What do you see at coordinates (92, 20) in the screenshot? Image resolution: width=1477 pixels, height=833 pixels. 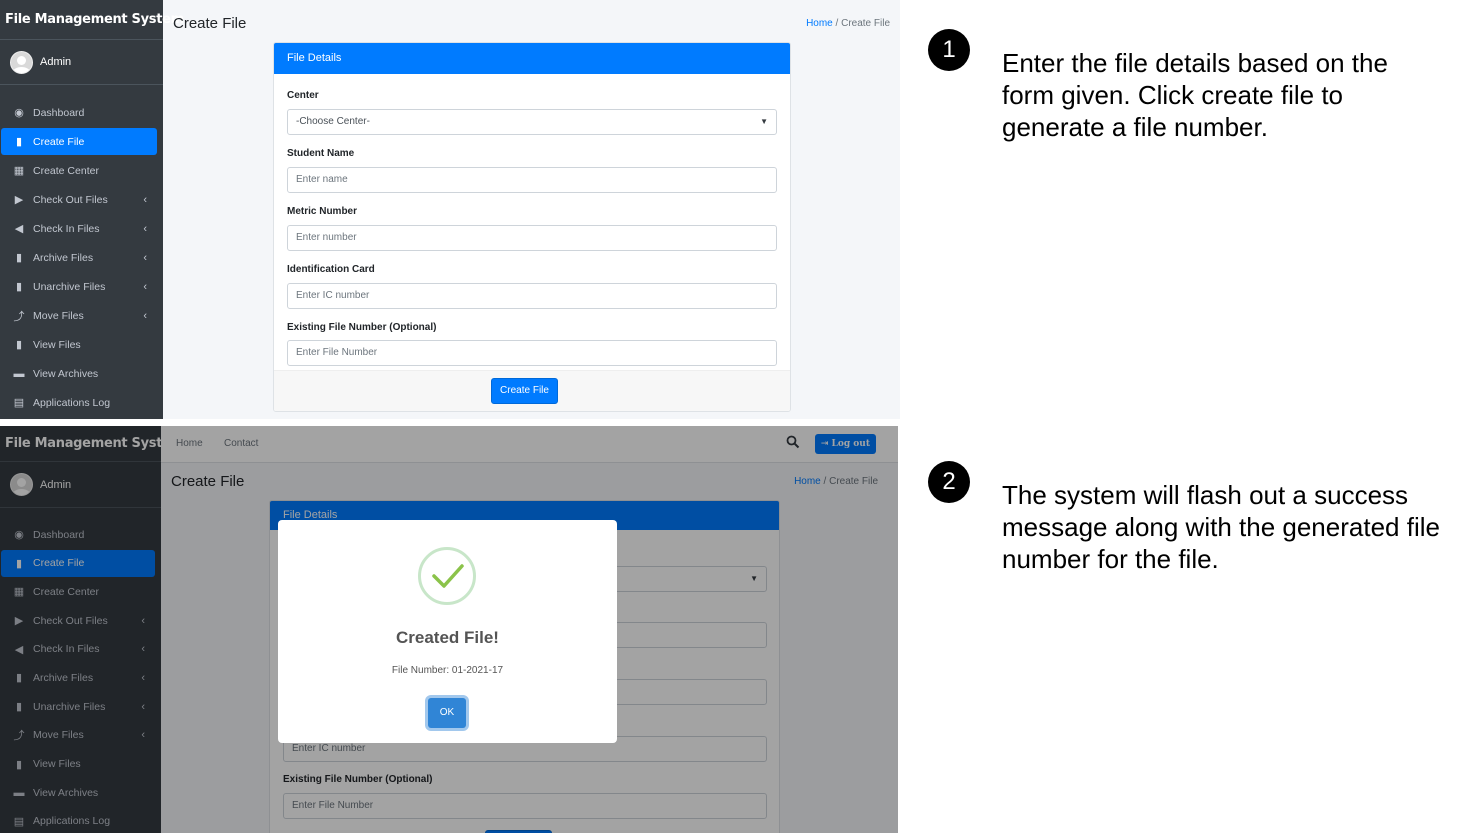 I see `brand-title: File Management System` at bounding box center [92, 20].